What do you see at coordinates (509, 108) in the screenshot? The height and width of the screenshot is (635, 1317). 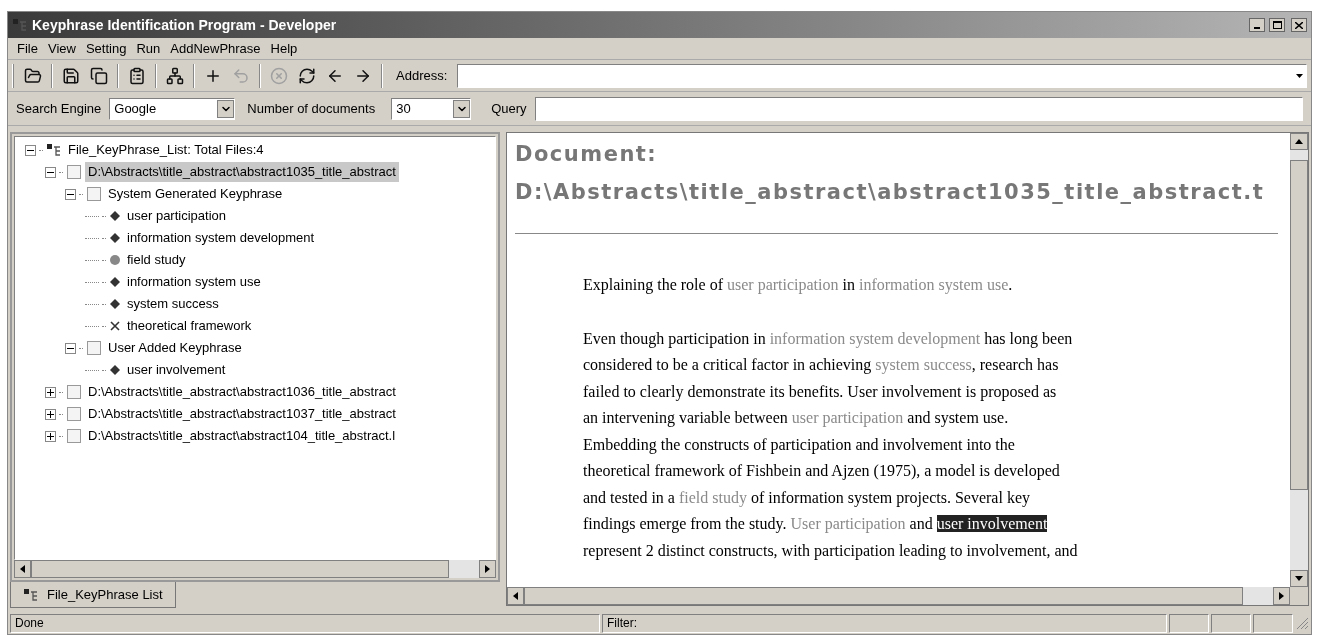 I see `query-label: Query` at bounding box center [509, 108].